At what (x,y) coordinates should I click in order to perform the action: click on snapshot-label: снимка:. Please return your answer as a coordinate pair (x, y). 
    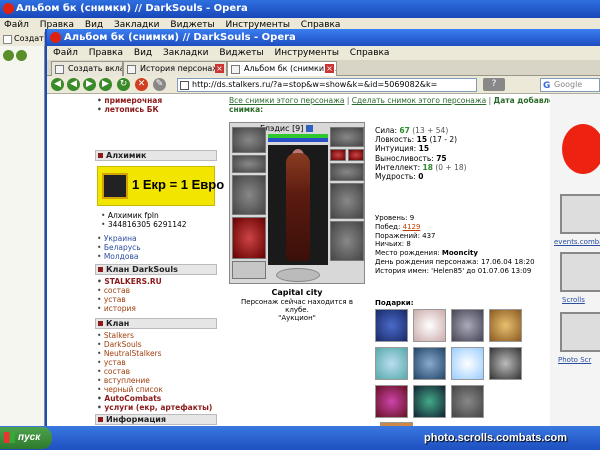
    Looking at the image, I should click on (246, 109).